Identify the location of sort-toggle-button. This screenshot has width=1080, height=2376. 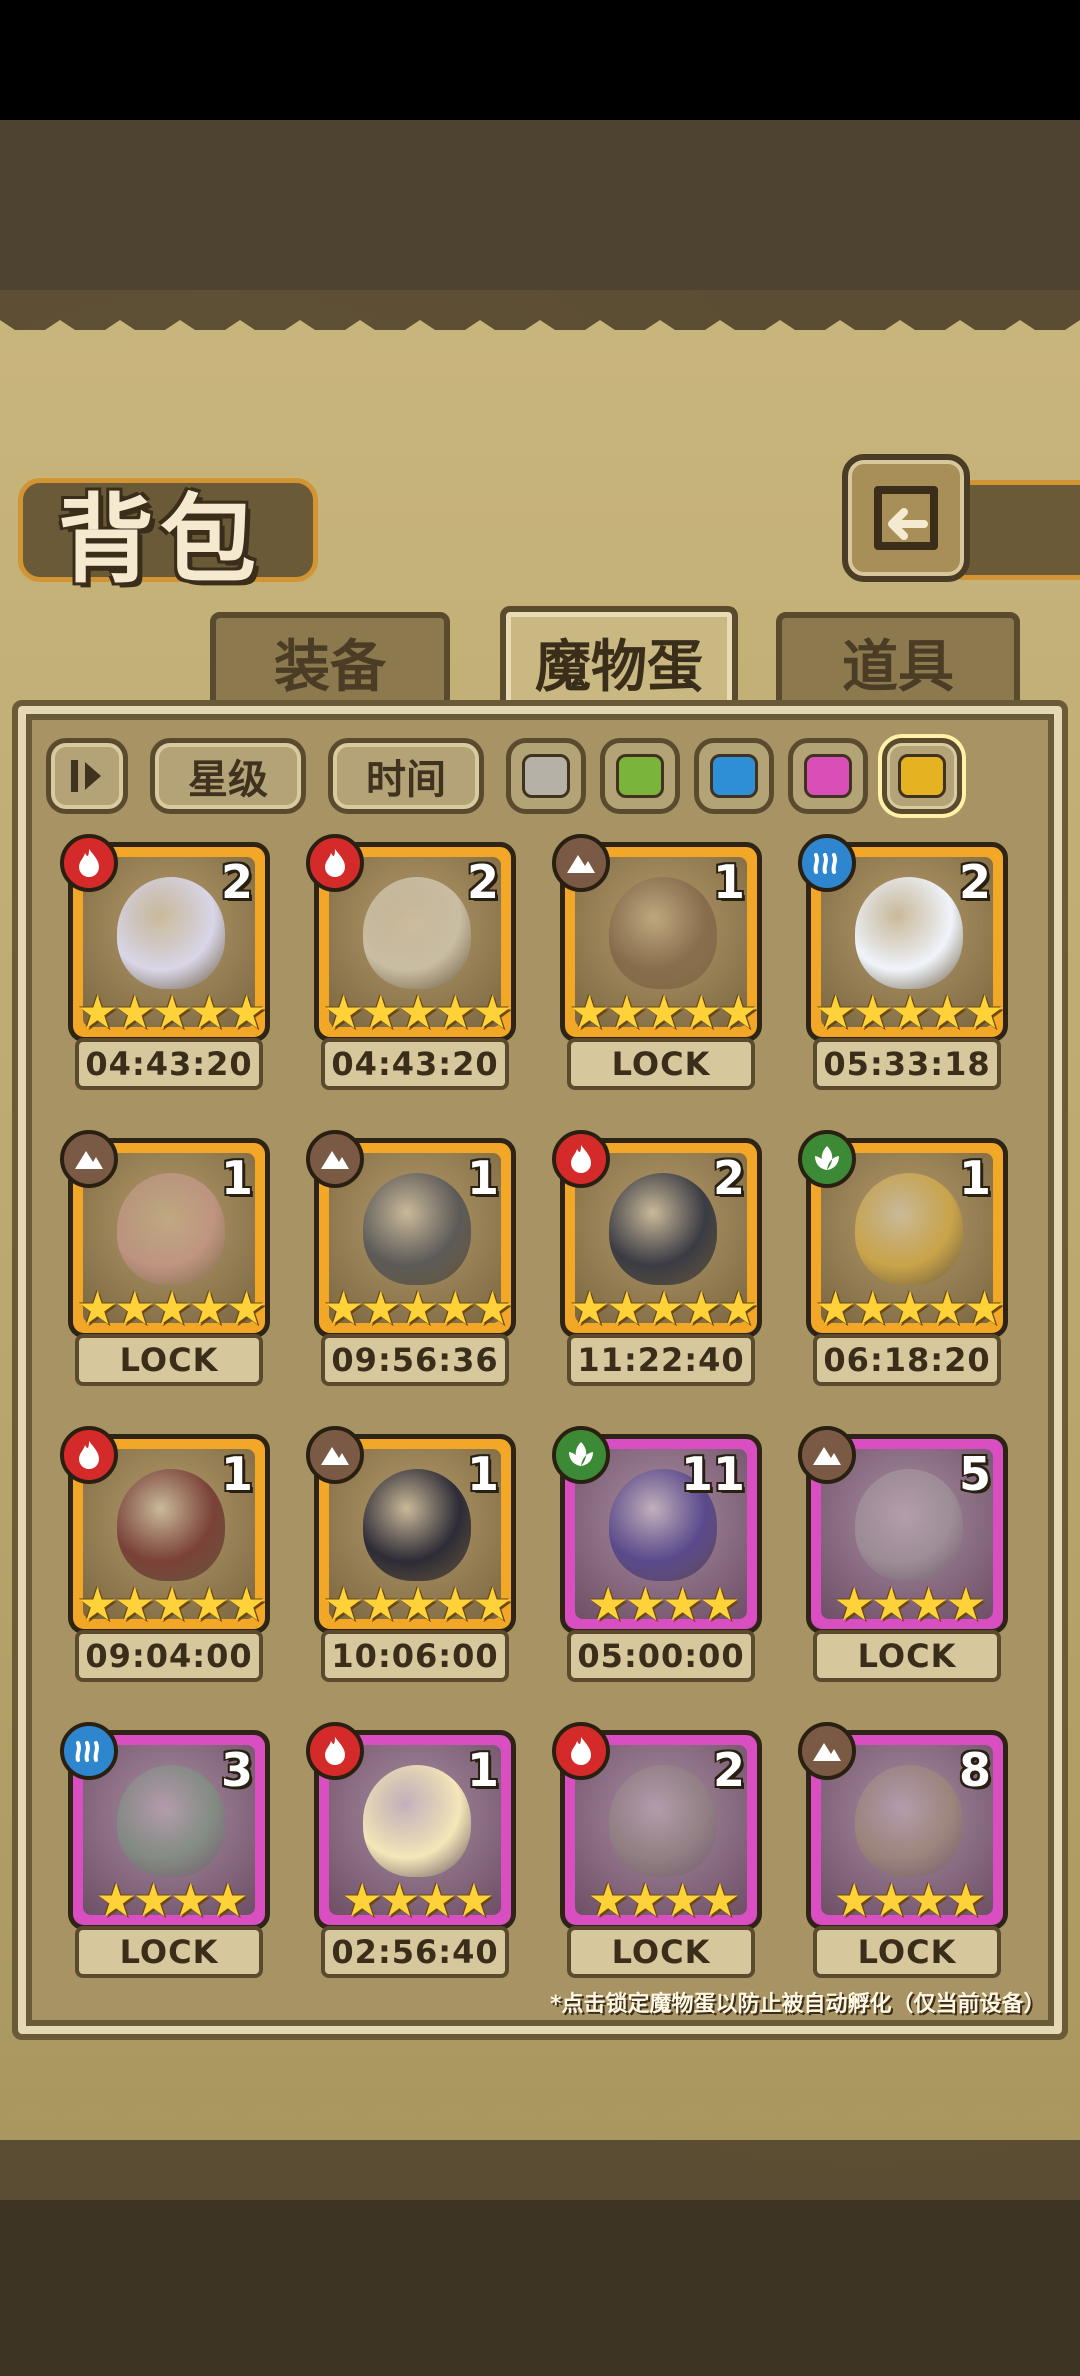
(87, 776).